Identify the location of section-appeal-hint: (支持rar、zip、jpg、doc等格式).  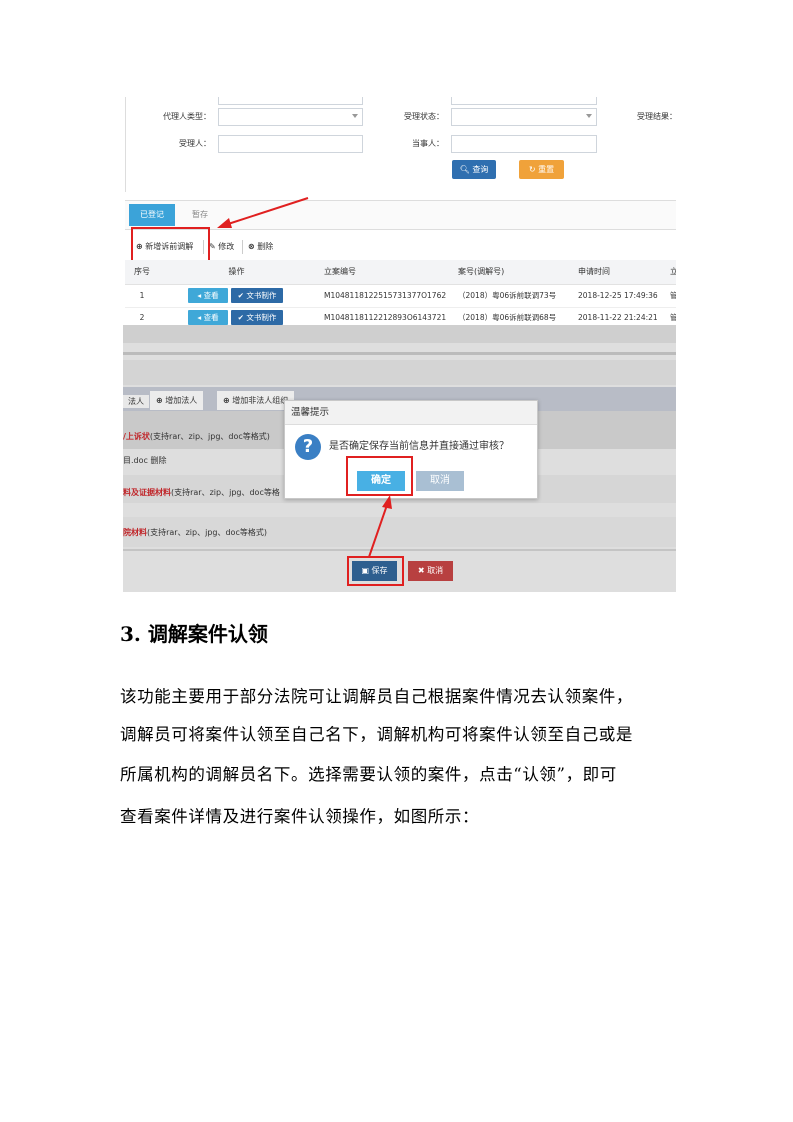
(209, 436).